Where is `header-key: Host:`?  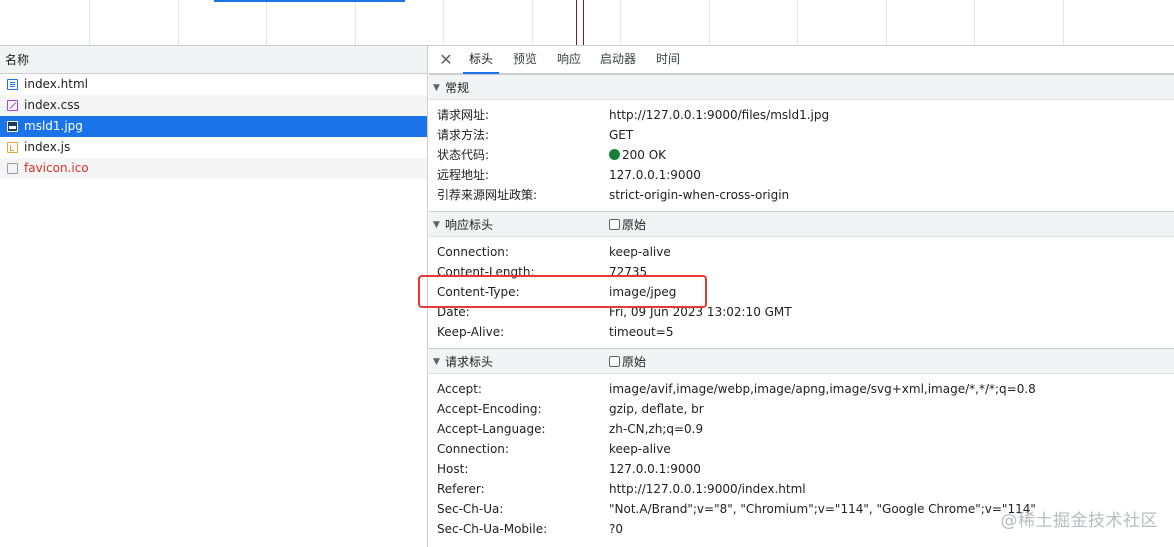 header-key: Host: is located at coordinates (453, 469).